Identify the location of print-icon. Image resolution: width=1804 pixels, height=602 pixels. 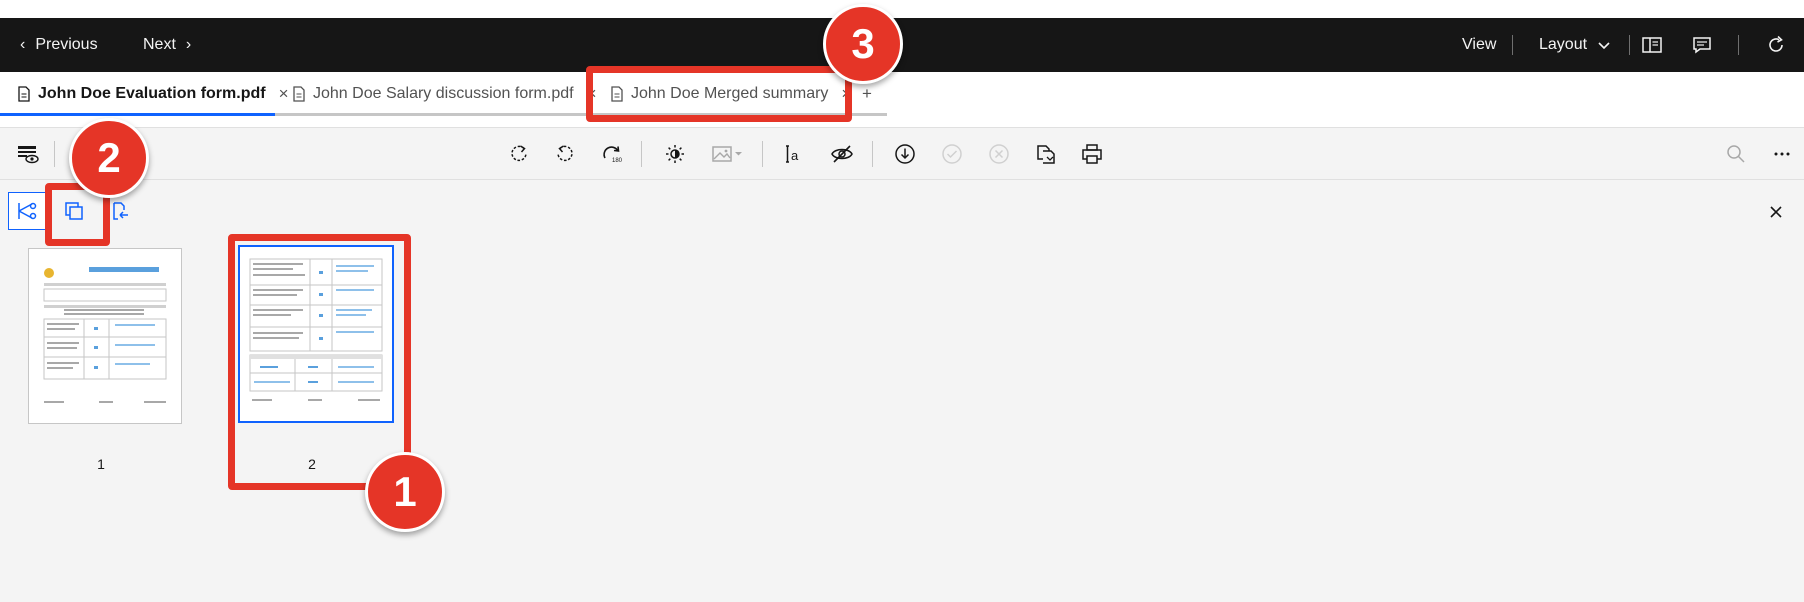
(1092, 154).